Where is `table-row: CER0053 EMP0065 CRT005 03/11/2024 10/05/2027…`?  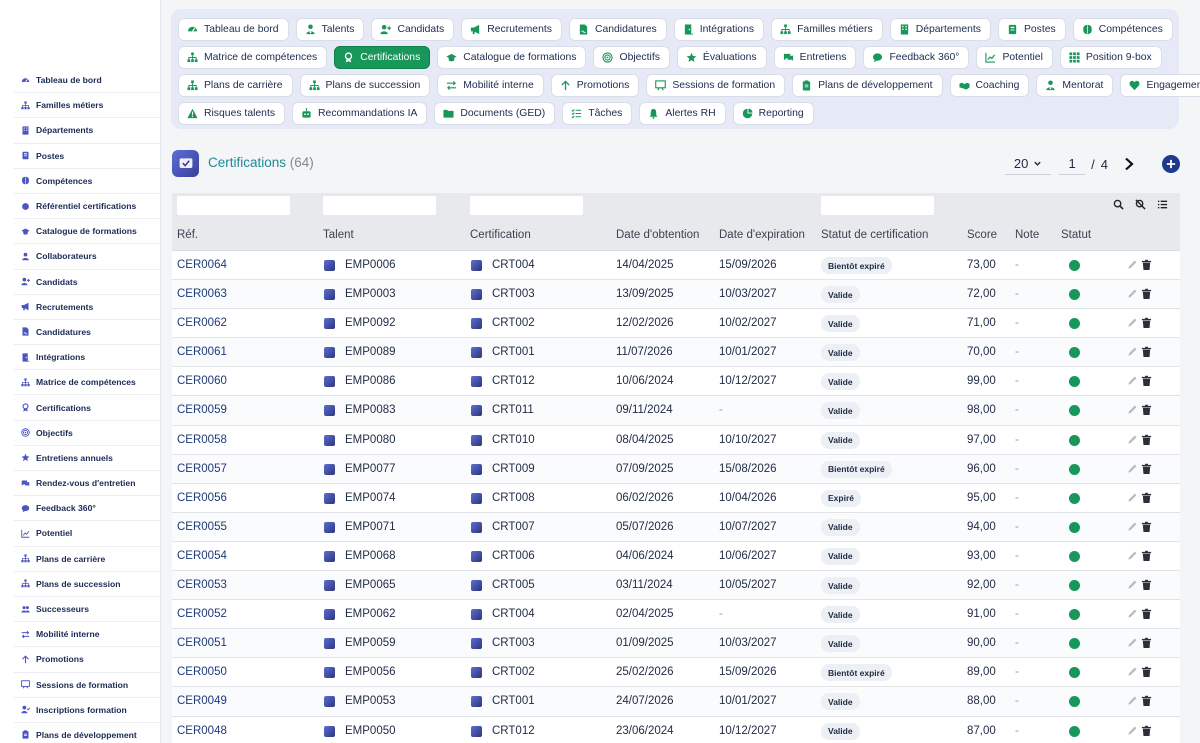 table-row: CER0053 EMP0065 CRT005 03/11/2024 10/05/2027… is located at coordinates (676, 586).